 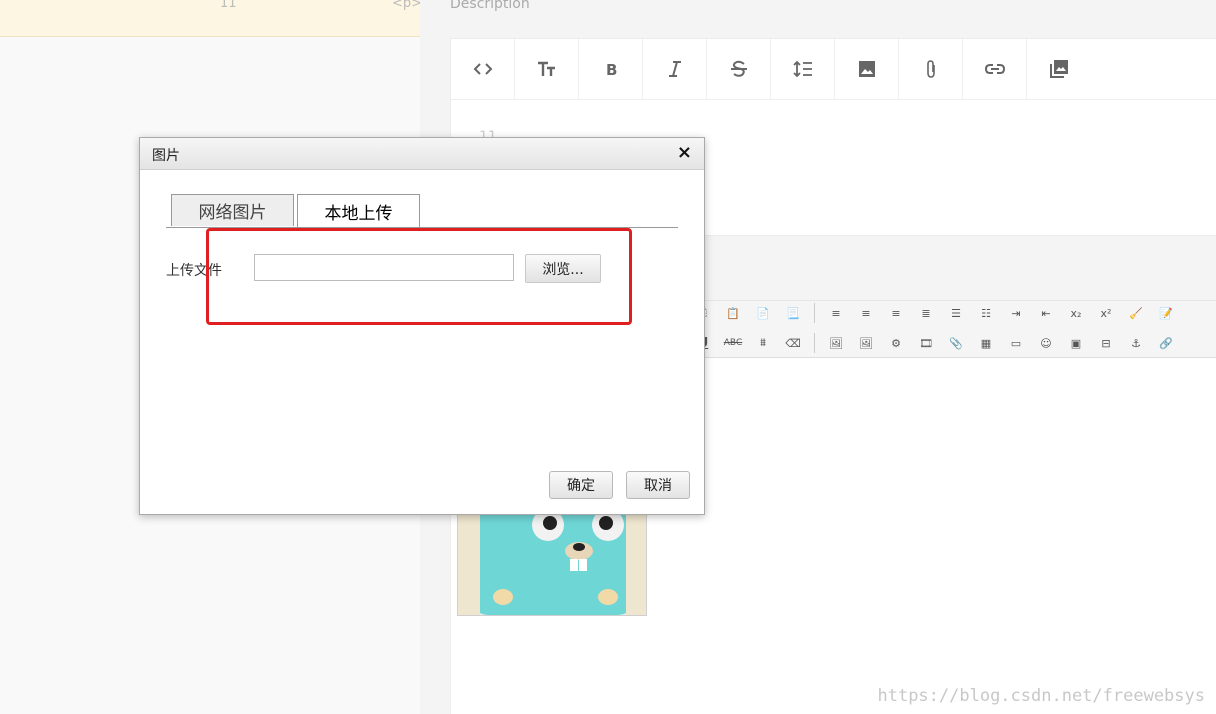 I want to click on svg-text: B, so click(x=611, y=70).